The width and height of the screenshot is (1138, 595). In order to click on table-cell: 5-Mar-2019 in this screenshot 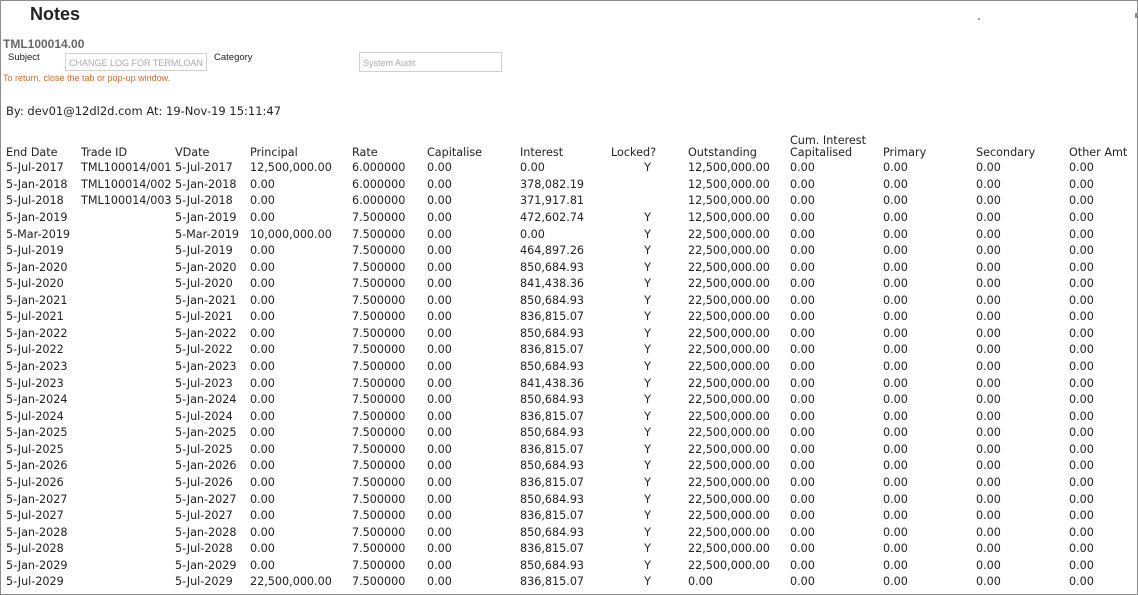, I will do `click(38, 234)`.